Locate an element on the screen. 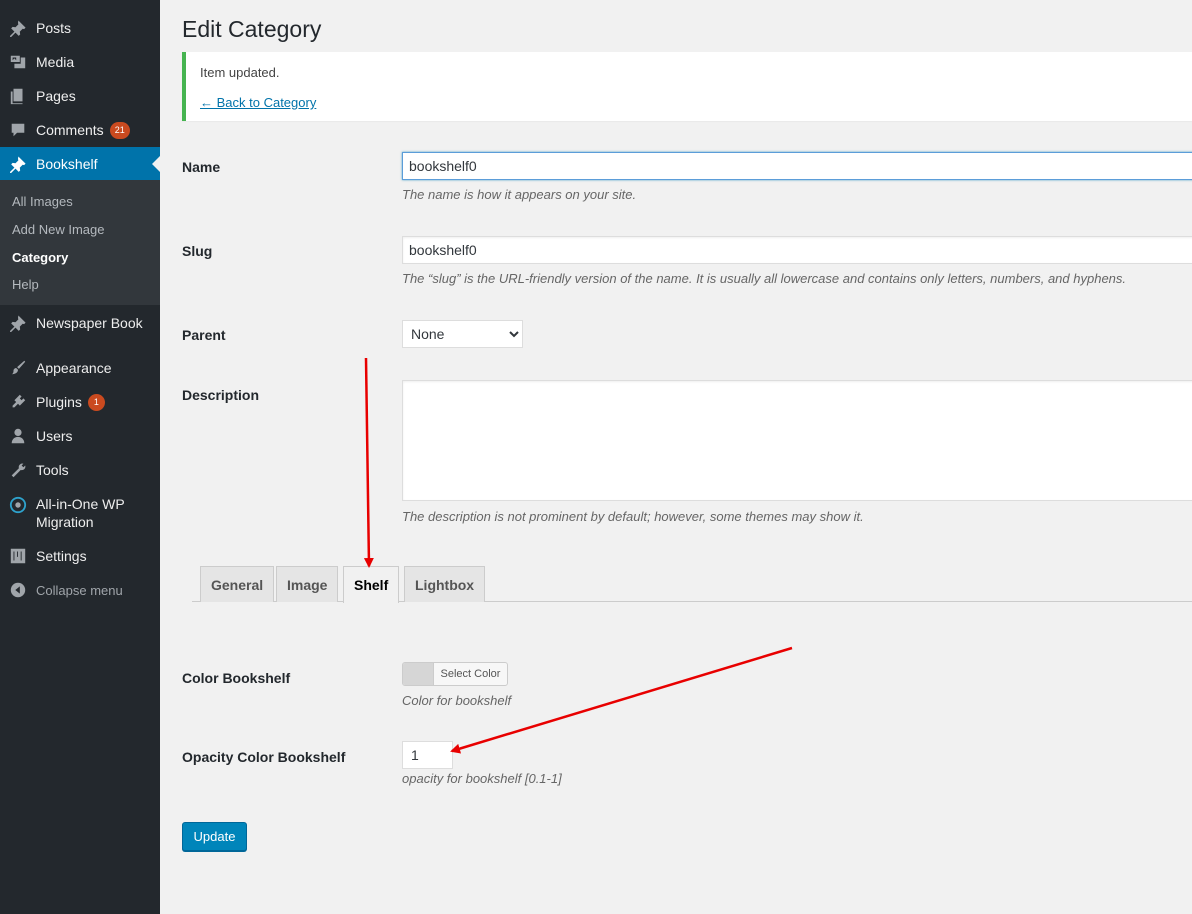 This screenshot has height=914, width=1192. name-description: The name is how it appears on your site. is located at coordinates (519, 194).